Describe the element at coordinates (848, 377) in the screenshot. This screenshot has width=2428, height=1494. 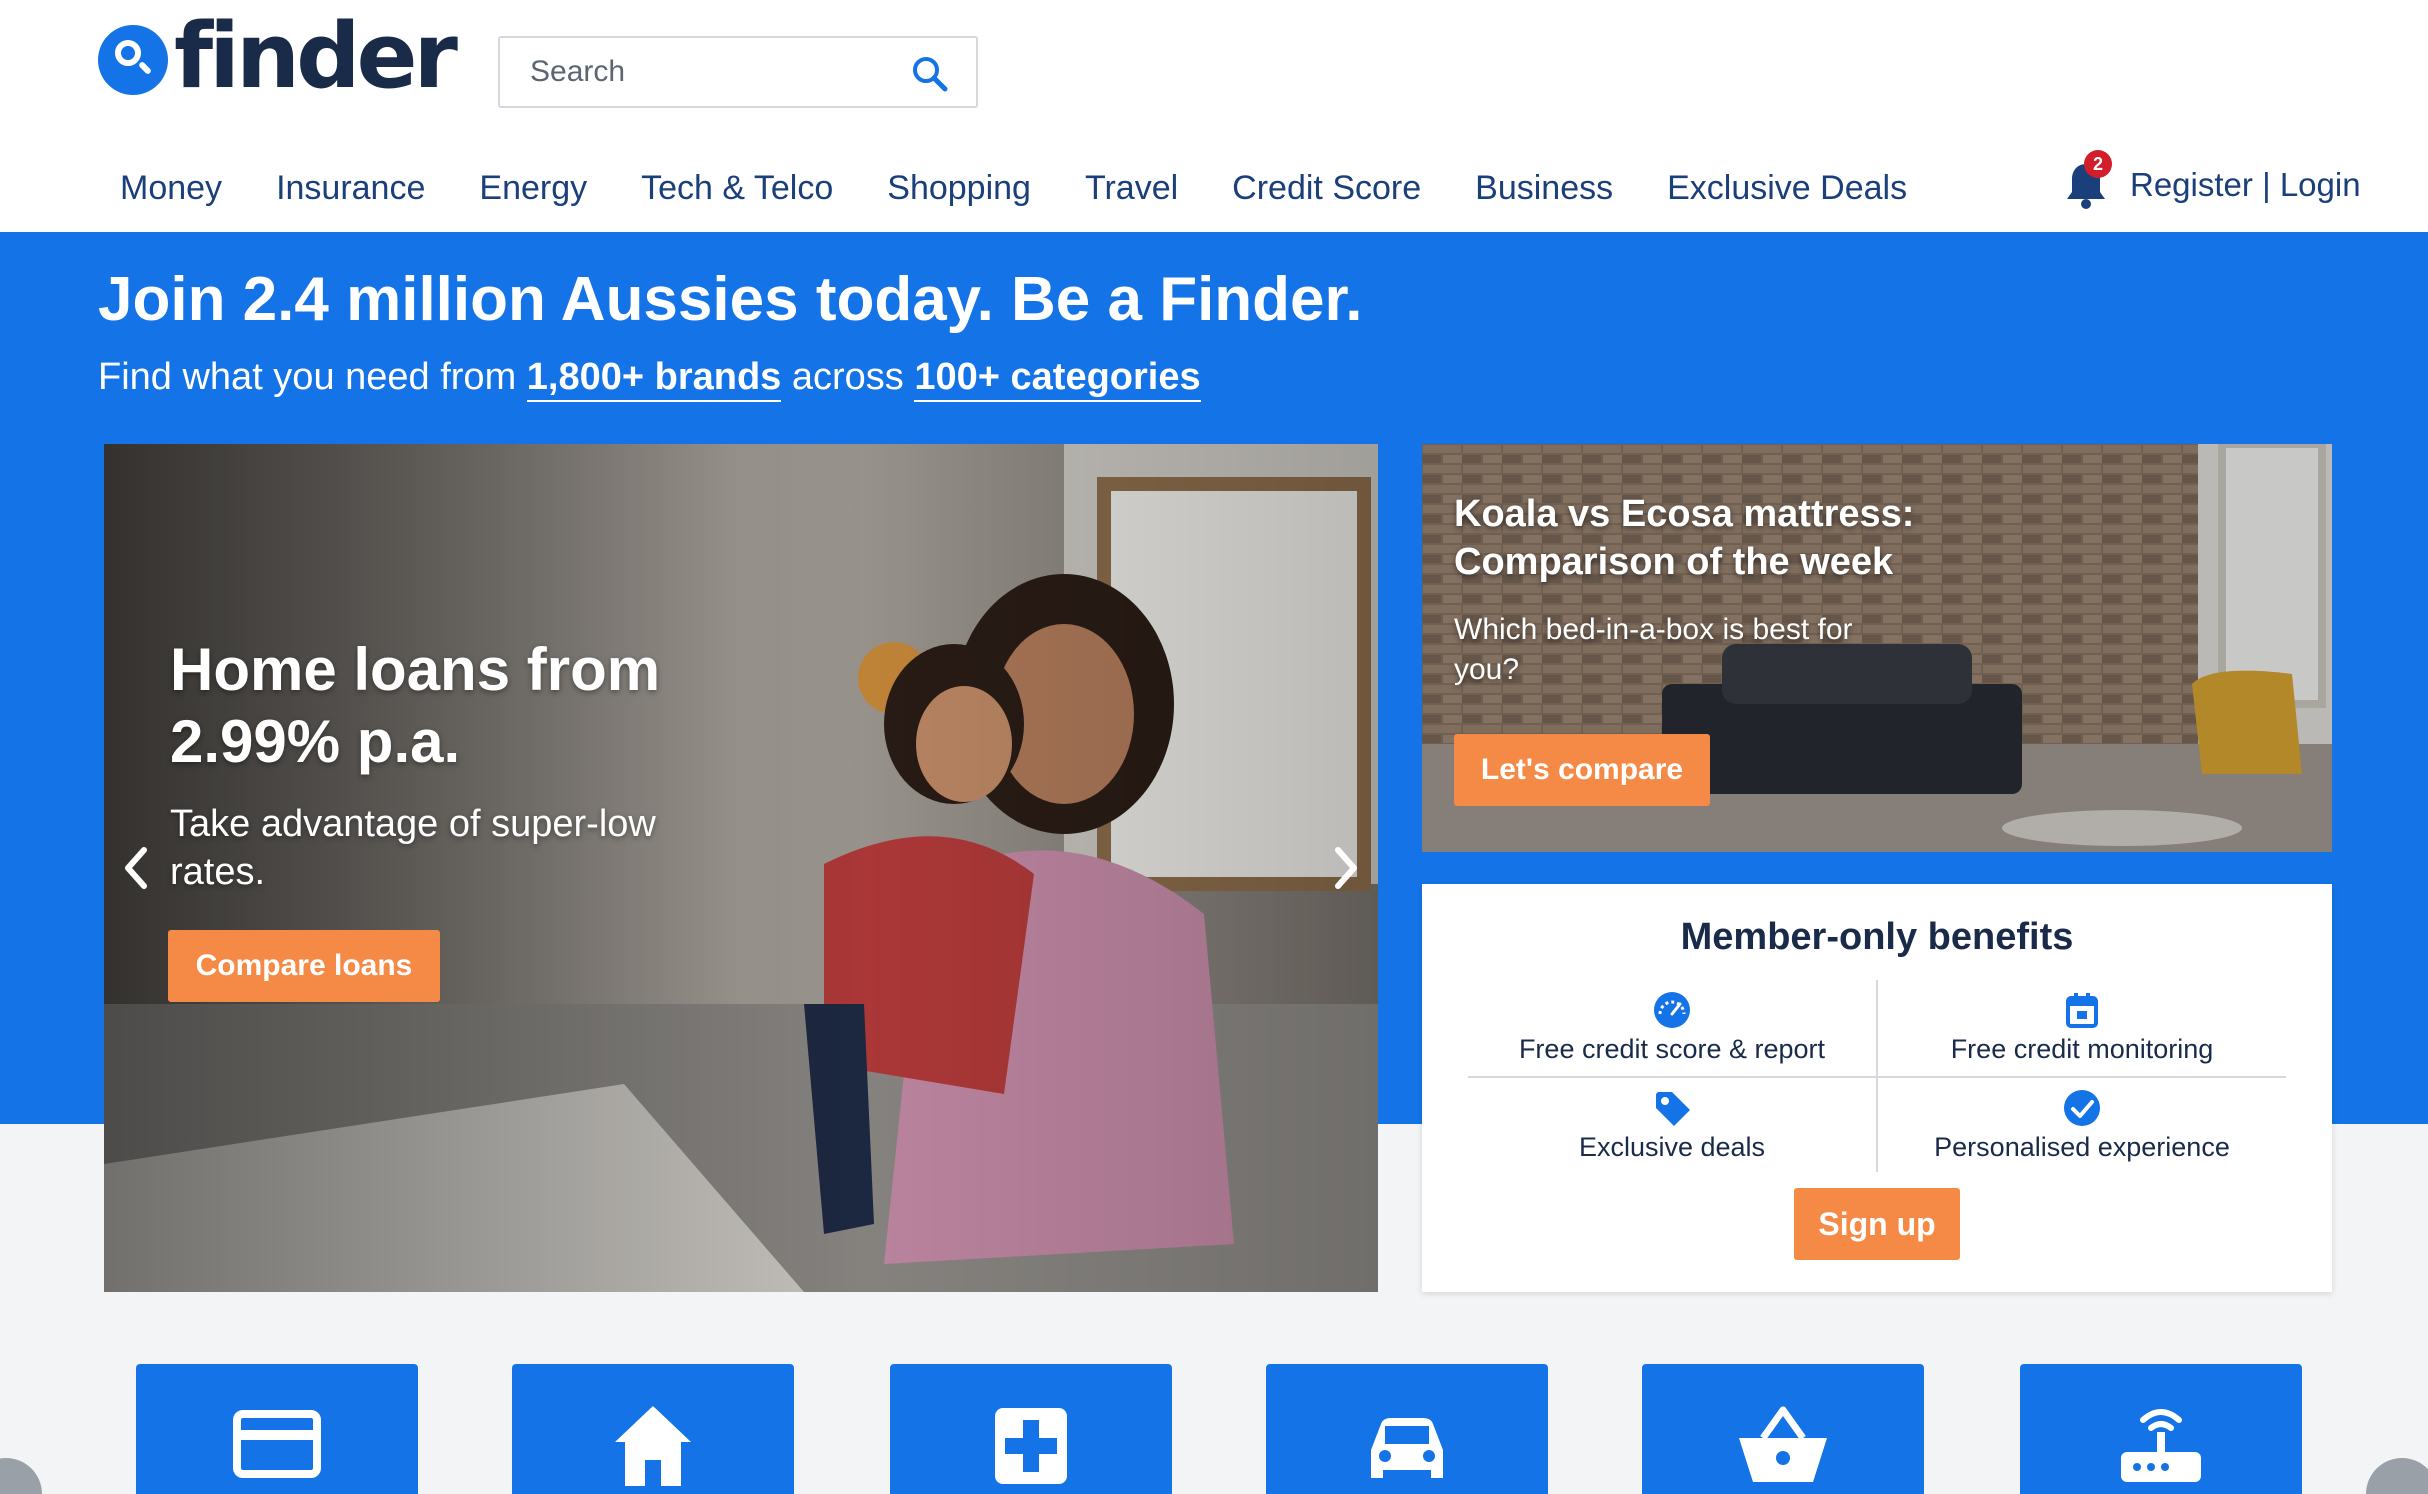
I see `subline-middle: across` at that location.